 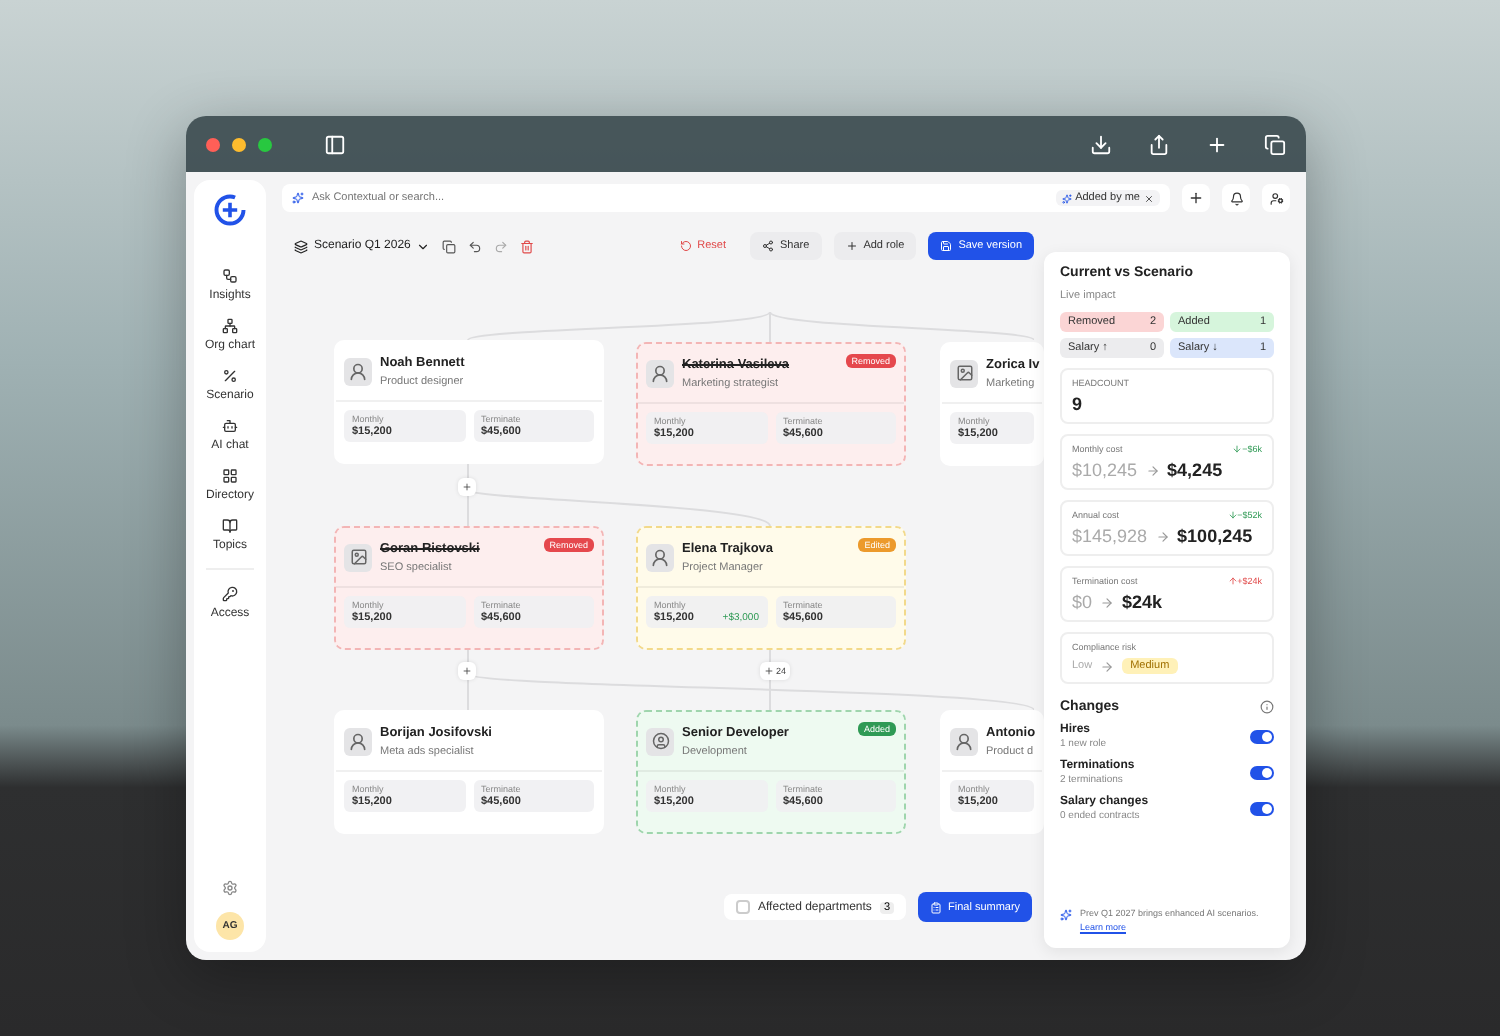 What do you see at coordinates (265, 144) in the screenshot?
I see `zoom-button` at bounding box center [265, 144].